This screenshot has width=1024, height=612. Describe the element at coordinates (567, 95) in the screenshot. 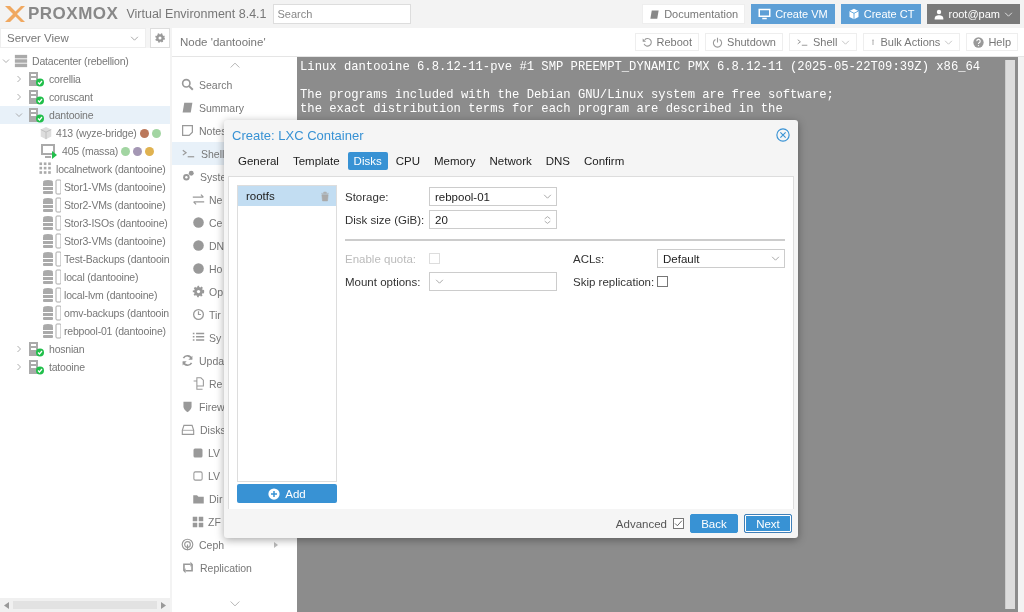

I see `terminal-line: The programs included with the Debian GNU/Linux system are free software;` at that location.